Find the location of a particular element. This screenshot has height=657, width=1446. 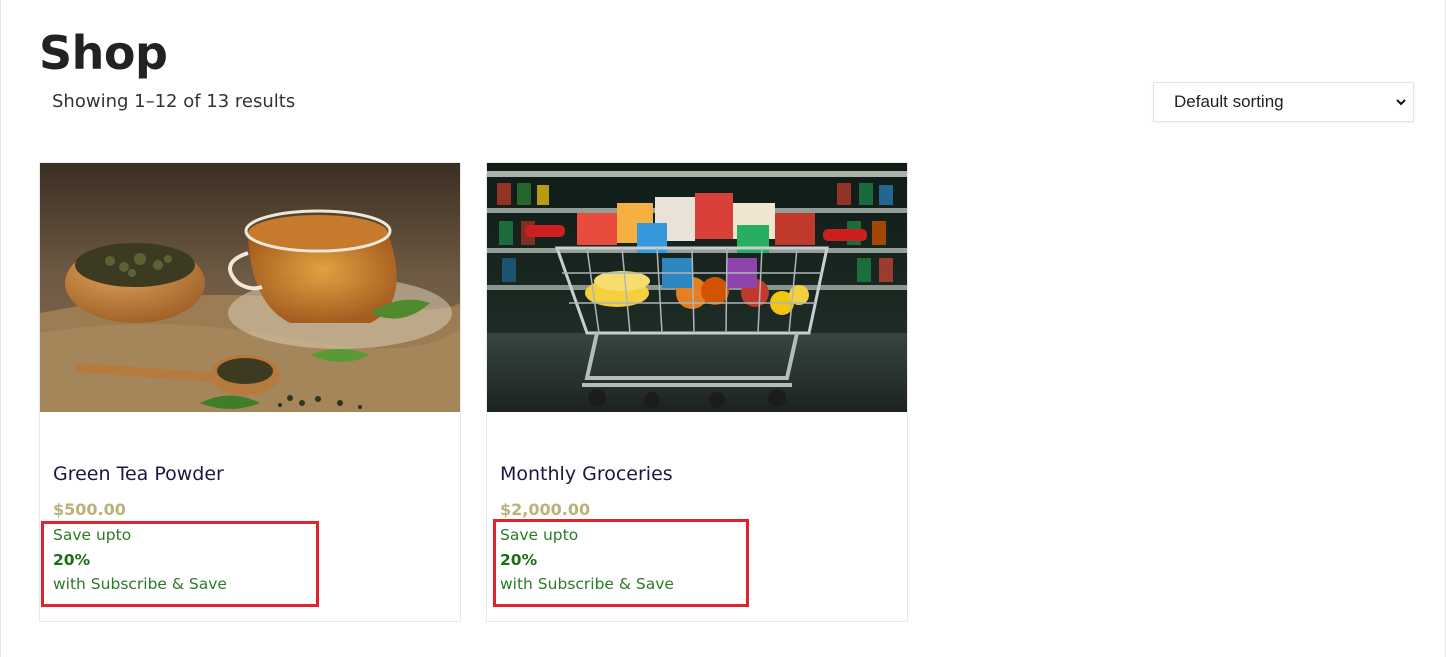

chevron-down-icon is located at coordinates (1401, 102).